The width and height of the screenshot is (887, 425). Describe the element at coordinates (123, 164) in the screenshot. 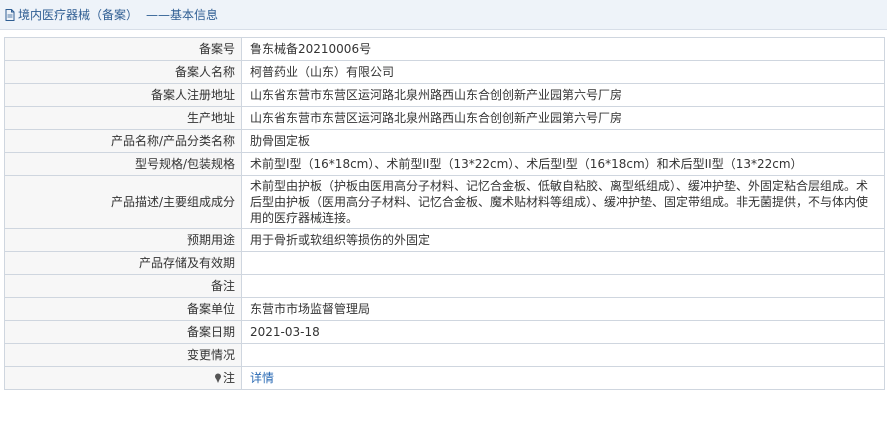

I see `row-label: 型号规格/包装规格` at that location.